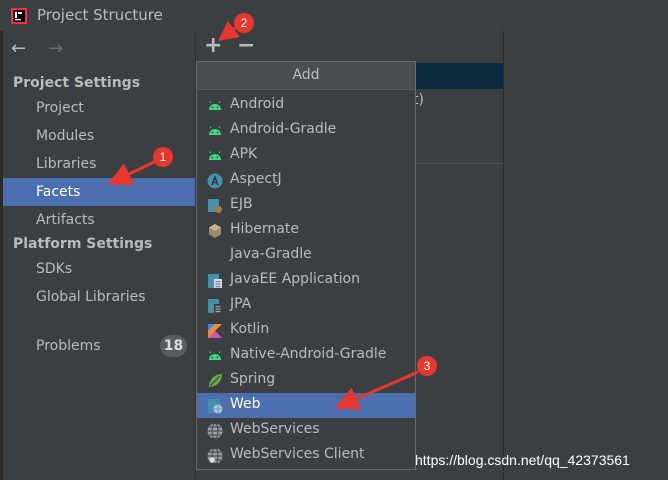 This screenshot has width=668, height=480. Describe the element at coordinates (99, 108) in the screenshot. I see `sidebar-item-project: Project` at that location.